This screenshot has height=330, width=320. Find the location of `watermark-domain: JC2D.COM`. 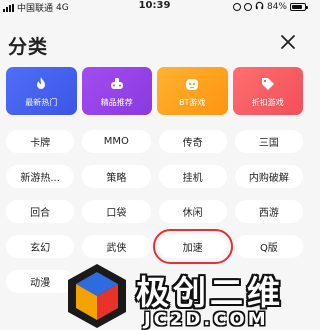

watermark-domain: JC2D.COM is located at coordinates (206, 319).